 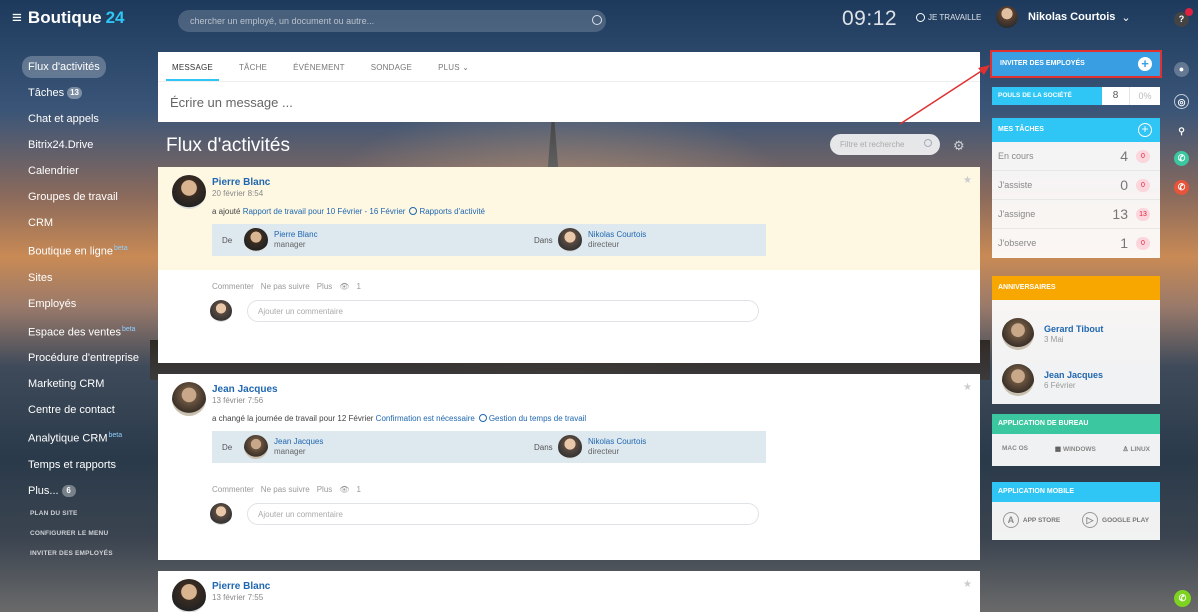 I want to click on sidebar-item-workgroups: Groupes de travail, so click(x=87, y=197).